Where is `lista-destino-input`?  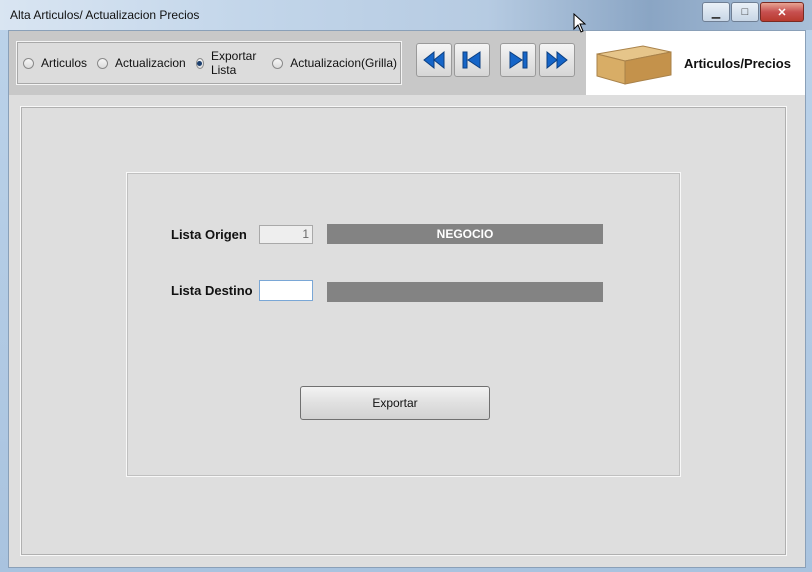 lista-destino-input is located at coordinates (286, 290).